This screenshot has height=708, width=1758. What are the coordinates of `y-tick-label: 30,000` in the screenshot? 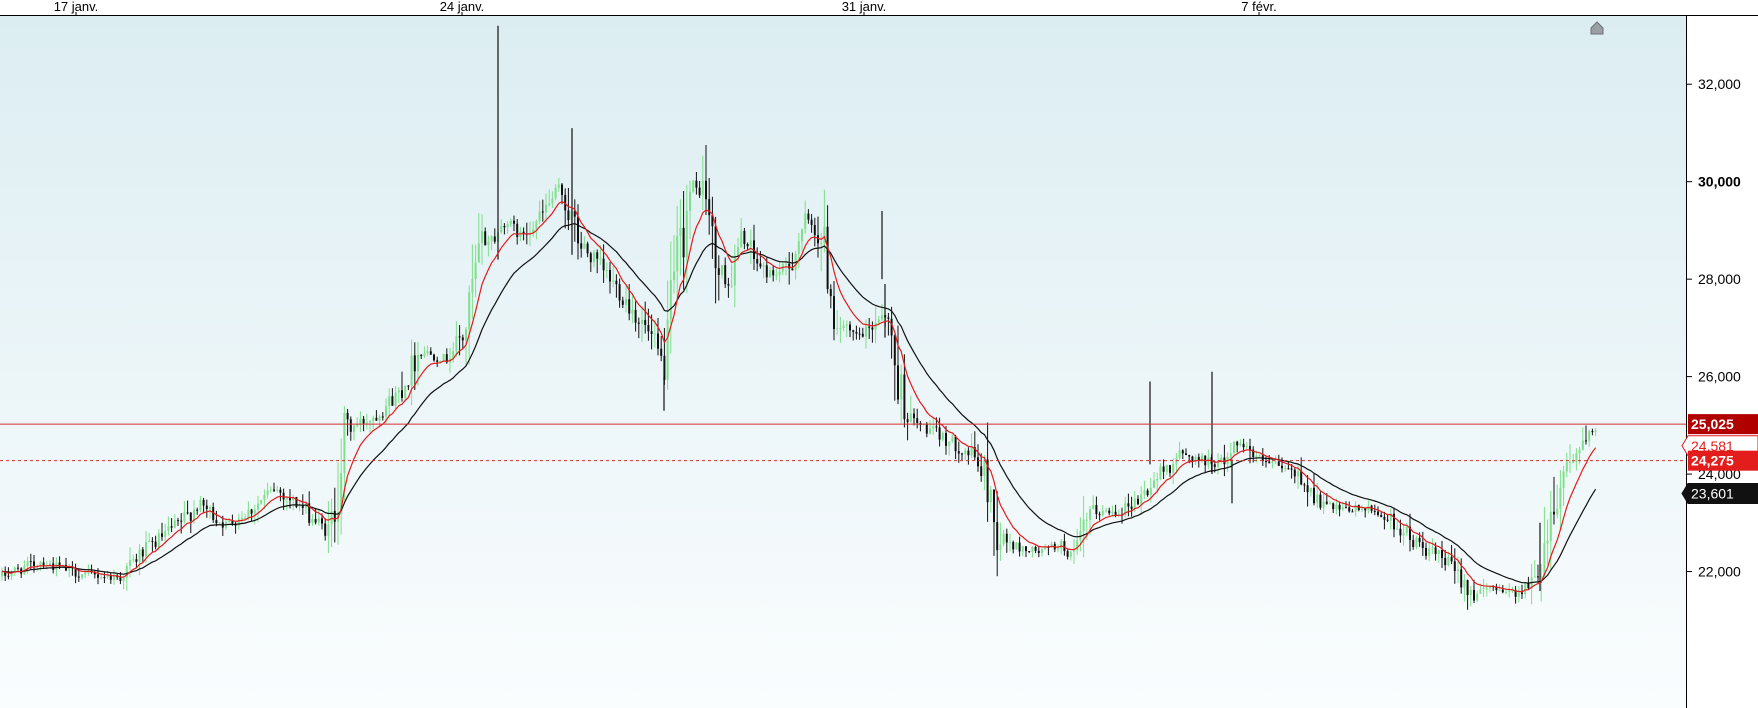 It's located at (1719, 182).